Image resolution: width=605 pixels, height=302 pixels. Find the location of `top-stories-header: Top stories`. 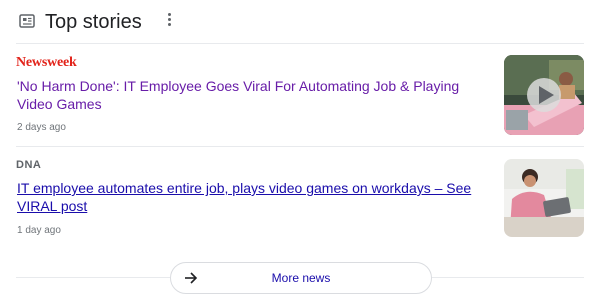

top-stories-header: Top stories is located at coordinates (306, 22).